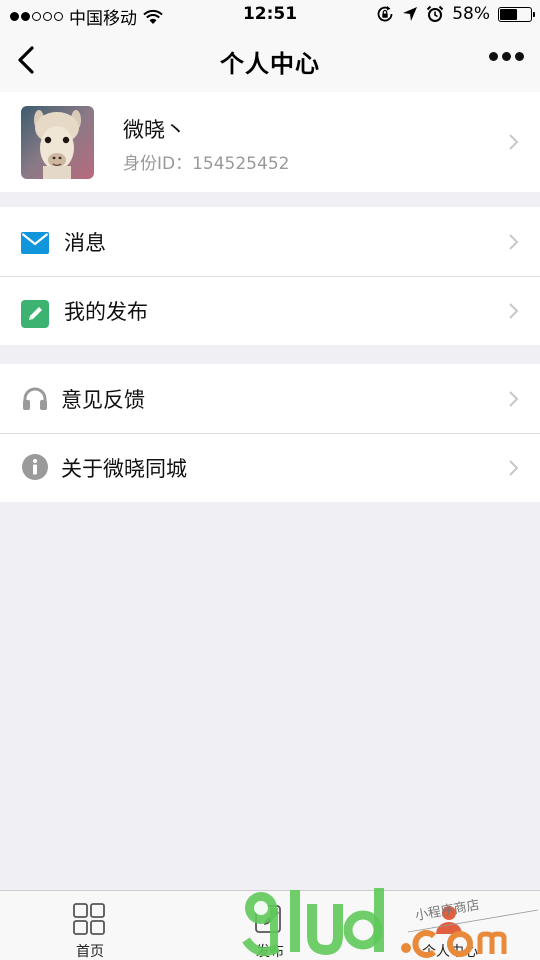 The width and height of the screenshot is (540, 960). I want to click on status-bar: 中国移动 12:51 58%, so click(270, 15).